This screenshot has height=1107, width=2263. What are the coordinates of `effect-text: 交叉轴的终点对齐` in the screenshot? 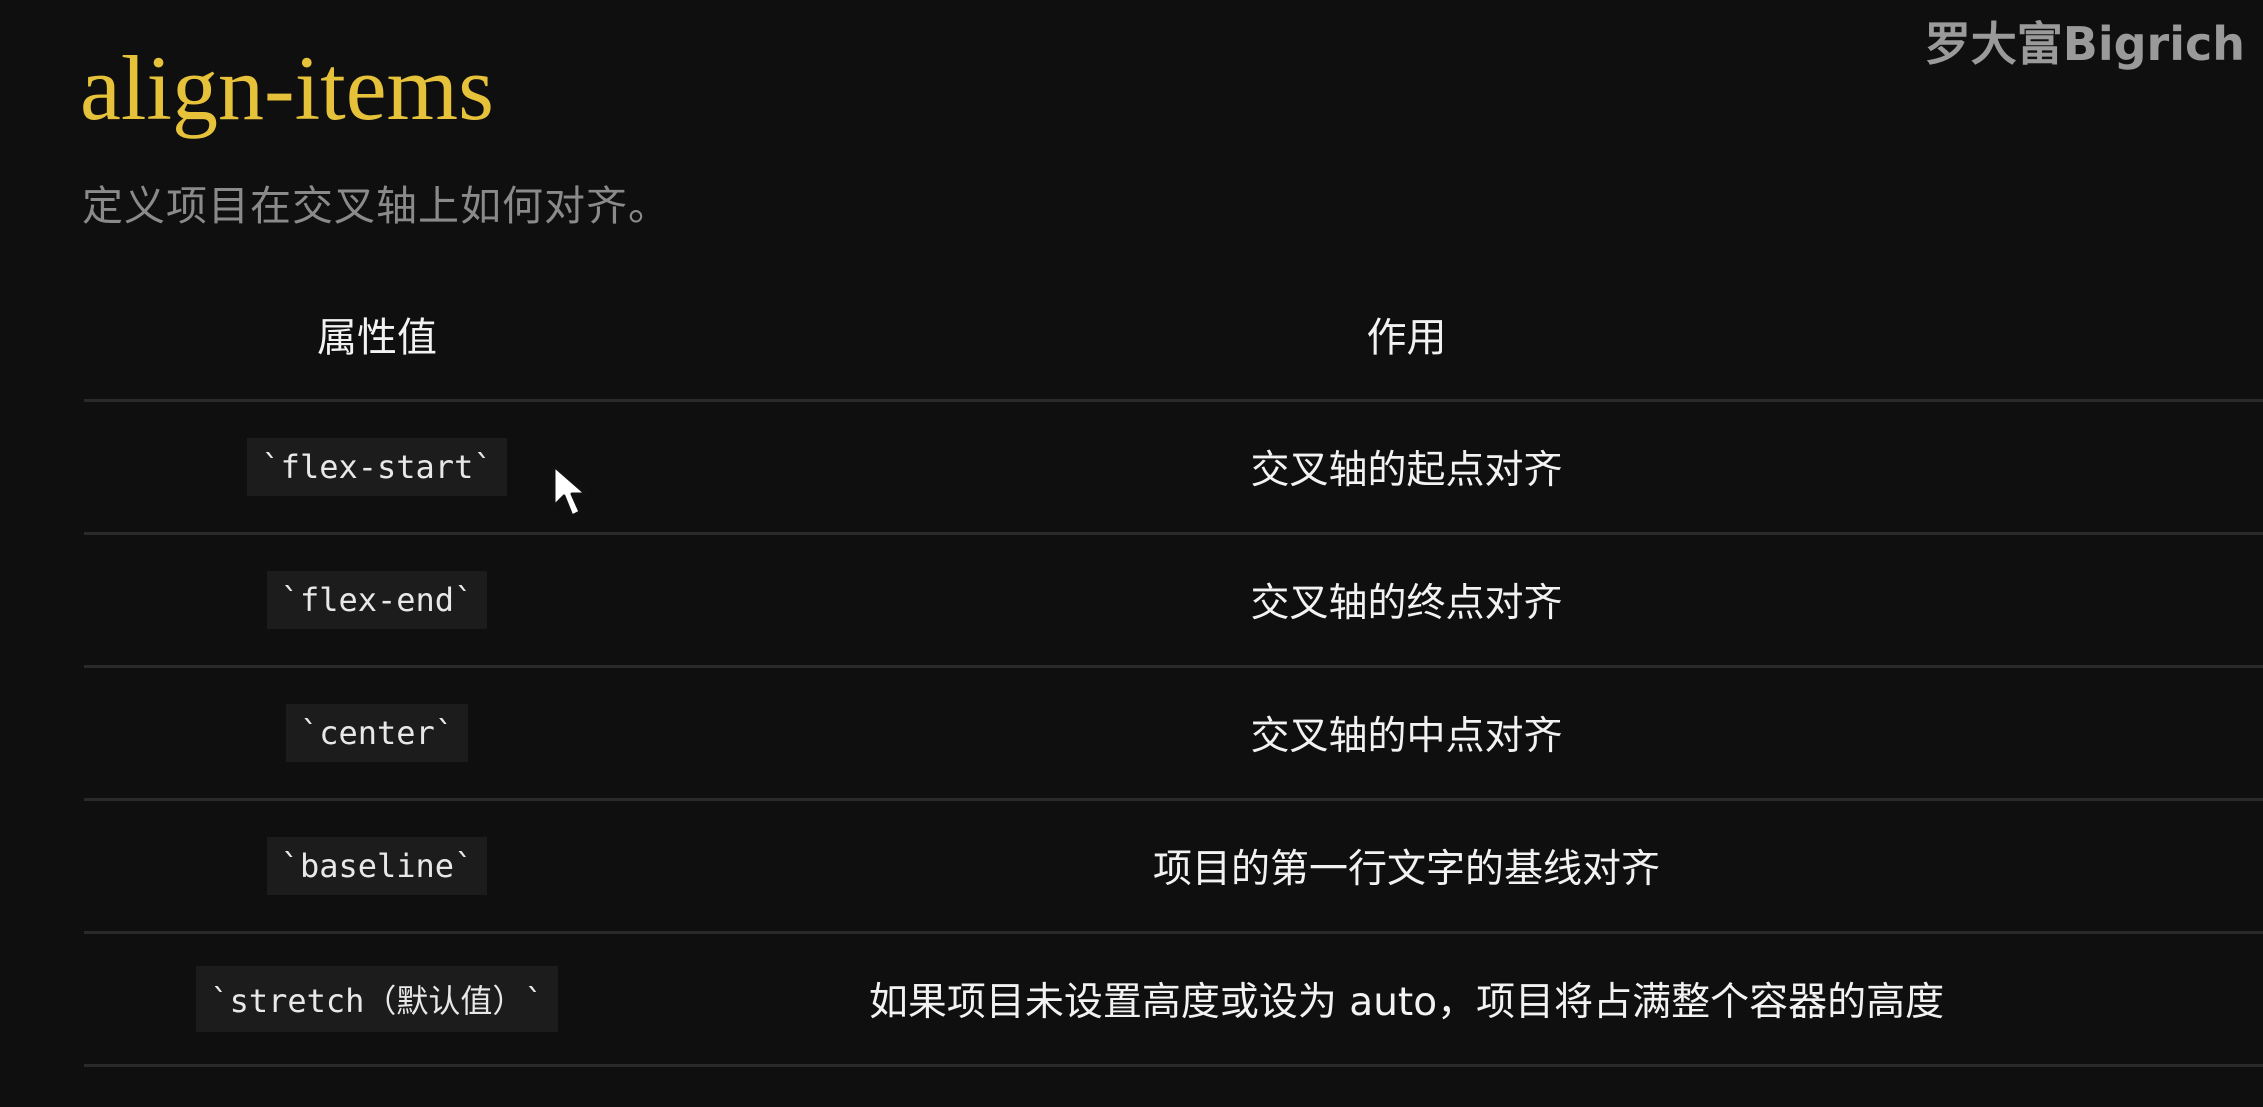 It's located at (1406, 603).